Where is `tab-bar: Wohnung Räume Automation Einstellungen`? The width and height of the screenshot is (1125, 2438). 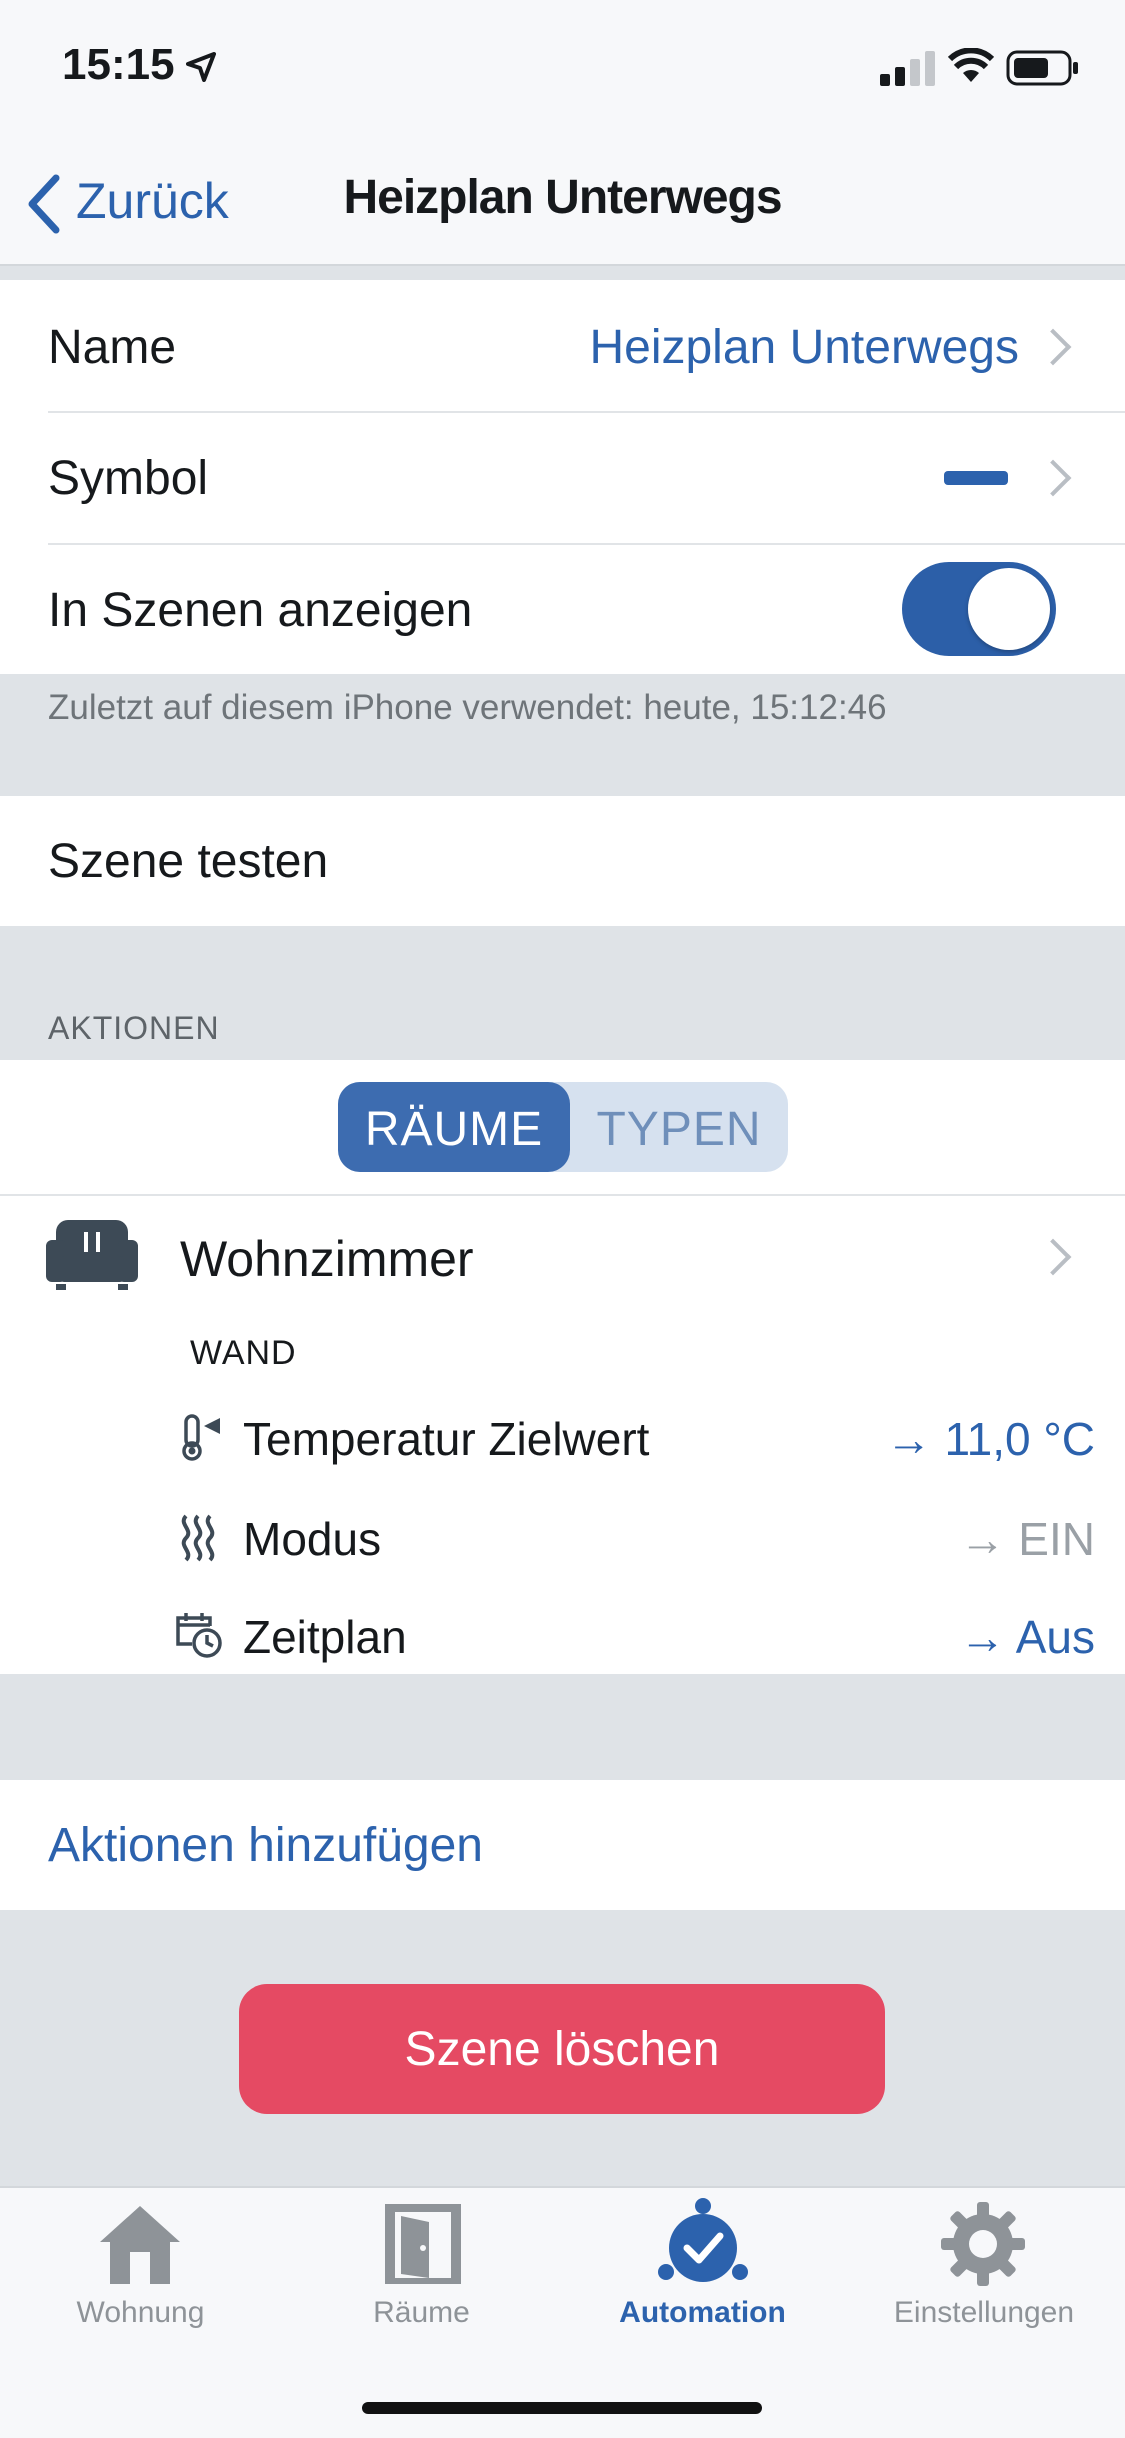 tab-bar: Wohnung Räume Automation Einstellungen is located at coordinates (562, 2312).